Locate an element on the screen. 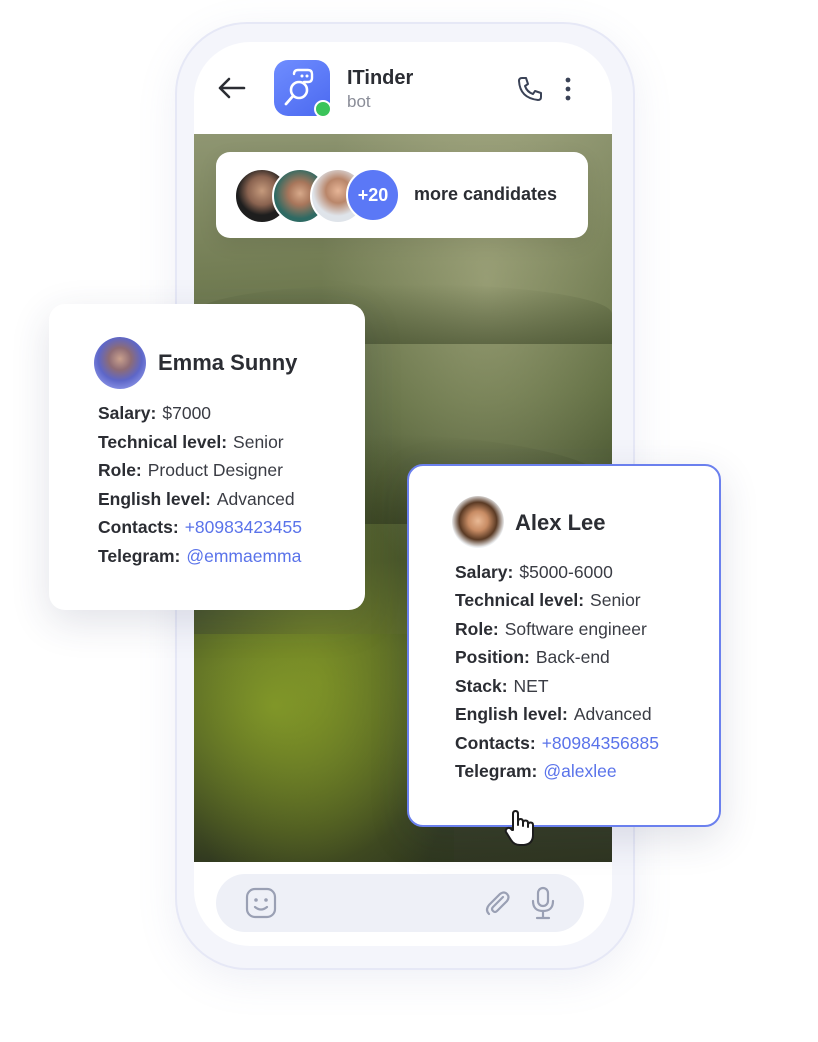 This screenshot has height=1042, width=818. info-row-role: Role: Product Designer is located at coordinates (190, 470).